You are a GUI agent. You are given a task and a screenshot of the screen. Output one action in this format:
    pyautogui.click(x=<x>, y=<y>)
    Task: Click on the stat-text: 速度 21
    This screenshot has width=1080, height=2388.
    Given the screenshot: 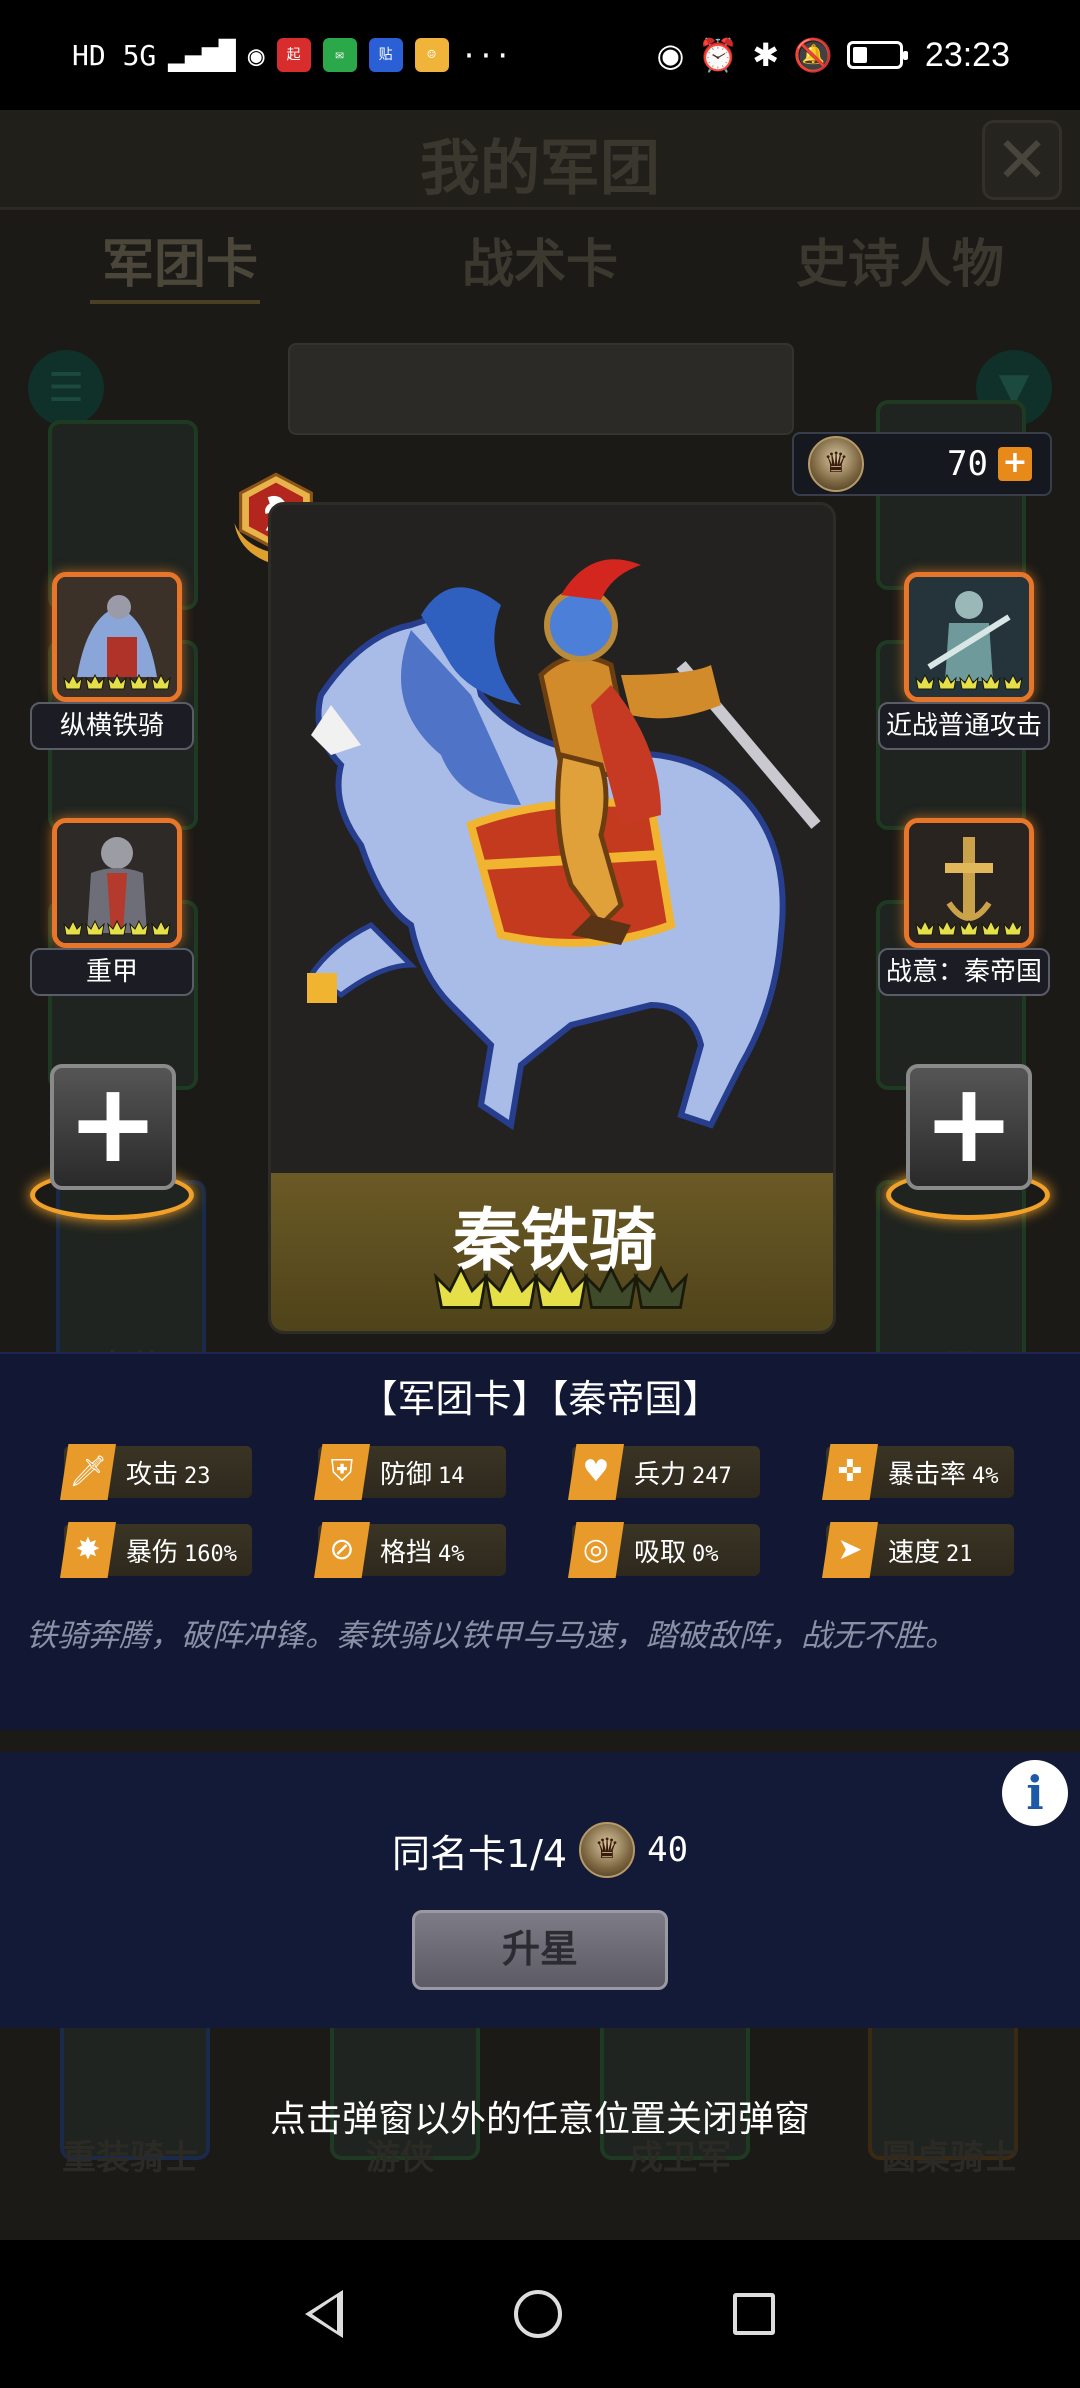 What is the action you would take?
    pyautogui.click(x=930, y=1550)
    